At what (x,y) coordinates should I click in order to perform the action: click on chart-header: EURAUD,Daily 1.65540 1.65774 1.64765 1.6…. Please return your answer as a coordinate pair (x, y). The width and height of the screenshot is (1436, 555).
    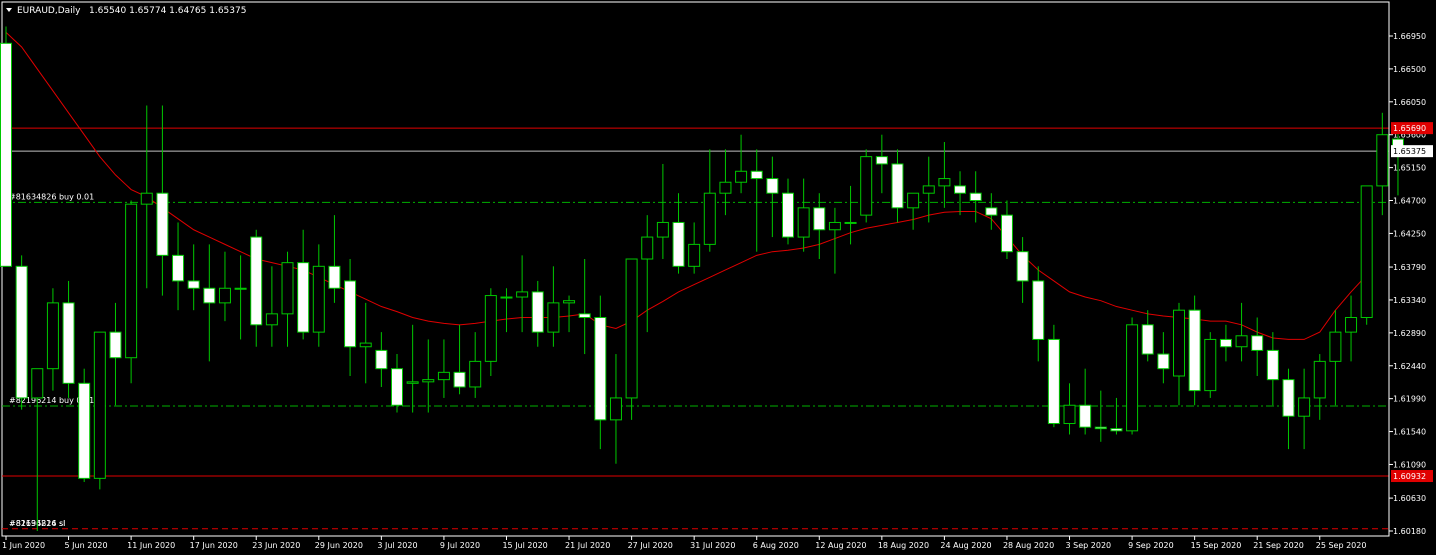
    Looking at the image, I should click on (126, 11).